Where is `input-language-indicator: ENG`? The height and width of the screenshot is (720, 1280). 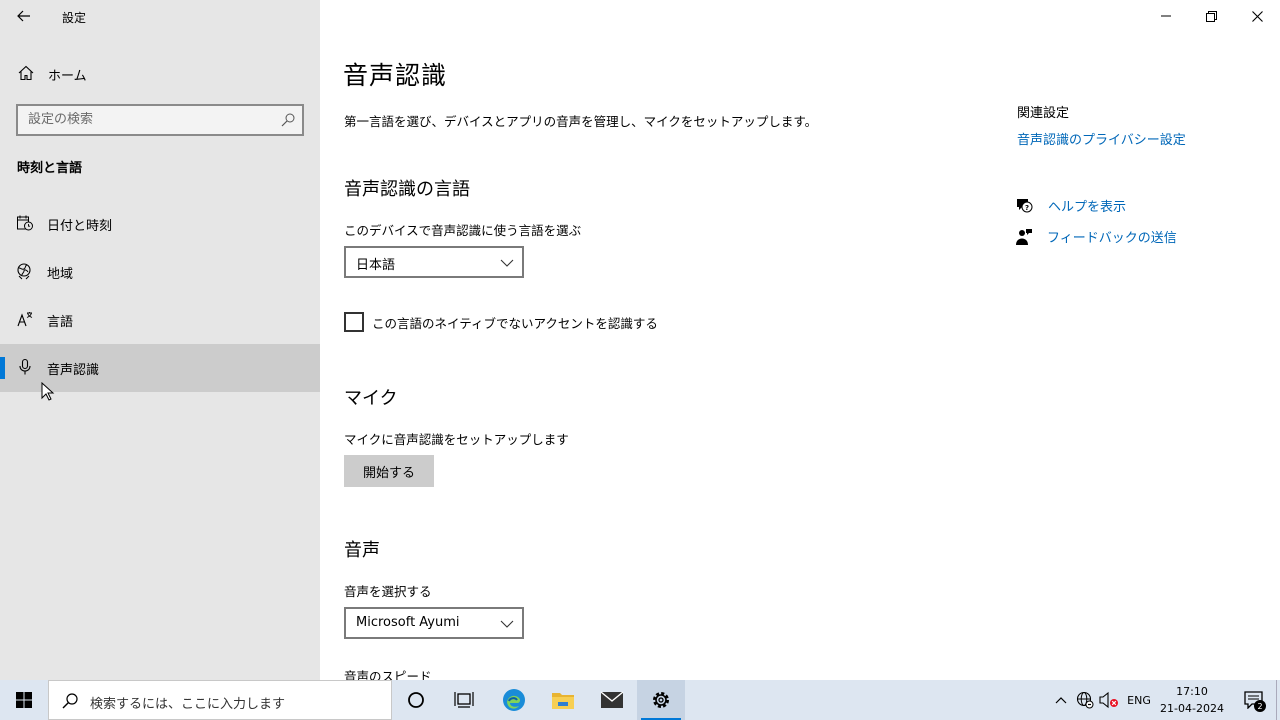 input-language-indicator: ENG is located at coordinates (1139, 700).